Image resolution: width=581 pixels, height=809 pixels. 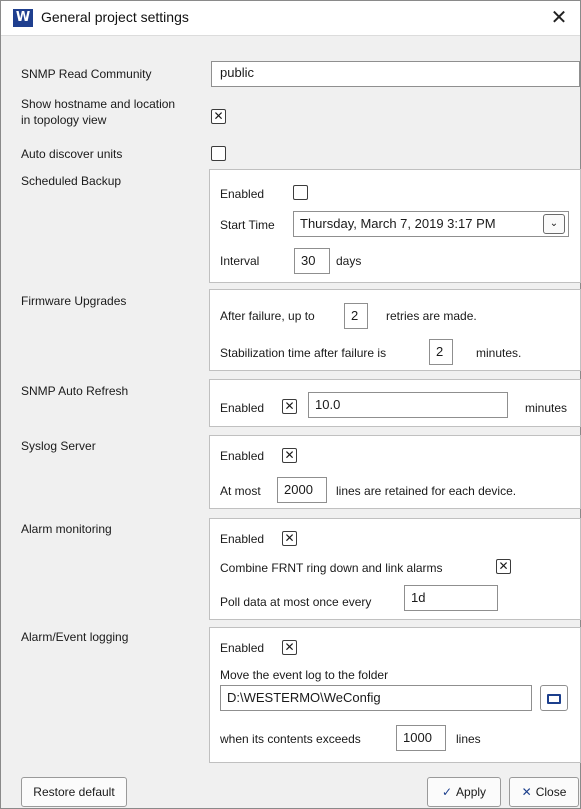 I want to click on exceeds-input: 1000, so click(x=421, y=738).